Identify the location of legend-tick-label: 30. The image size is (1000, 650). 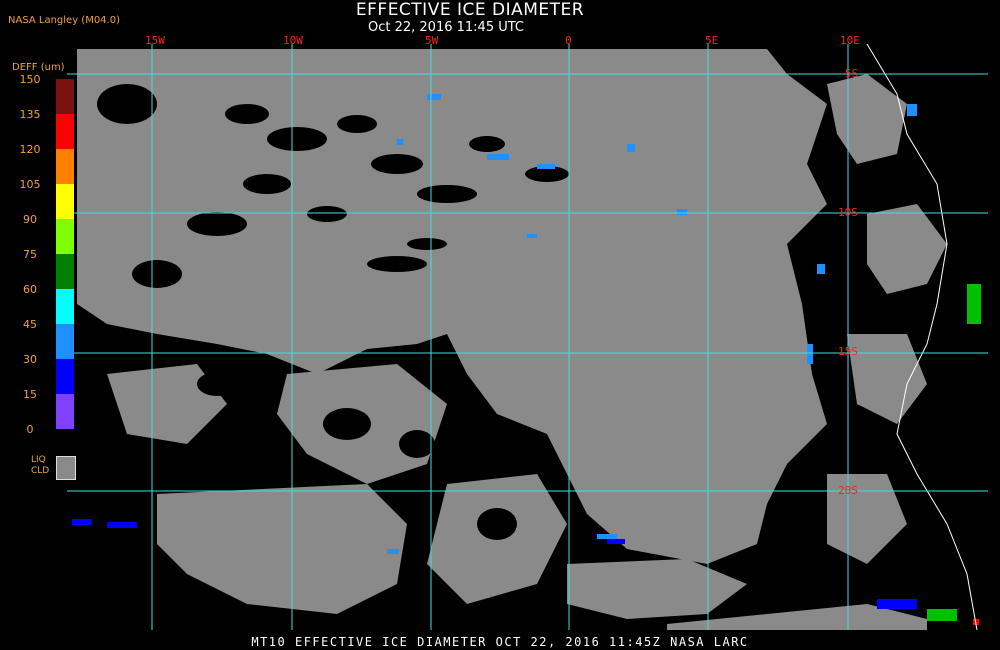
(30, 359).